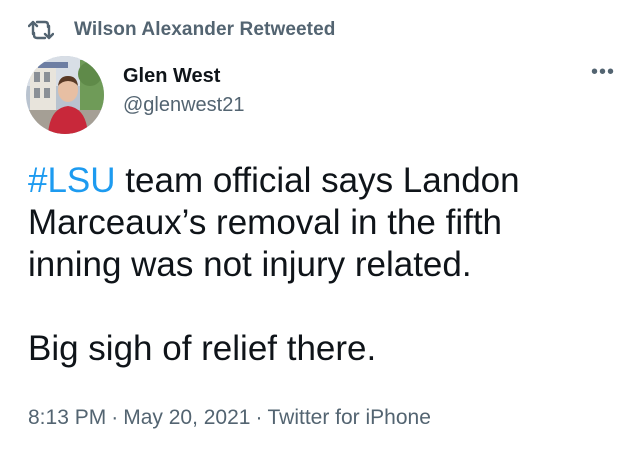 The height and width of the screenshot is (459, 640). What do you see at coordinates (186, 417) in the screenshot?
I see `tweet-date: May 20, 2021` at bounding box center [186, 417].